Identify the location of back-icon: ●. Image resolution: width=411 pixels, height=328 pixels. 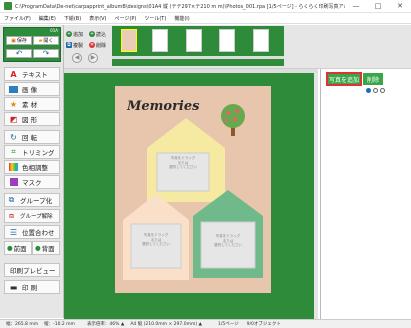
(38, 248).